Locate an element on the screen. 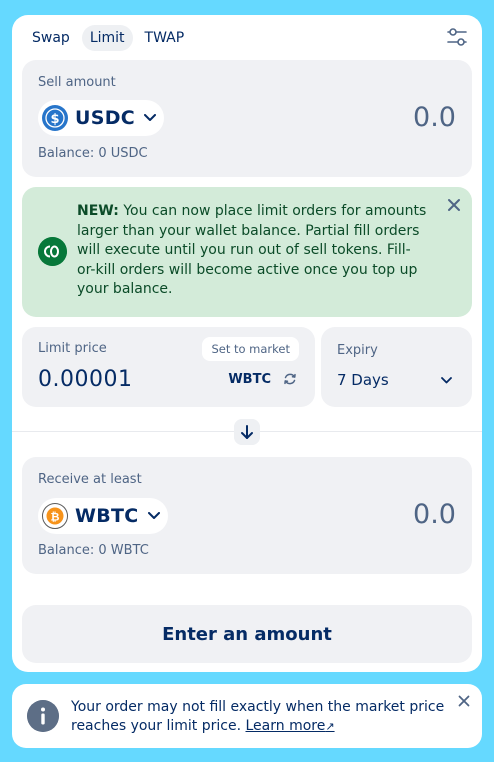 This screenshot has width=494, height=762. set-to-market-button: Set to market is located at coordinates (250, 349).